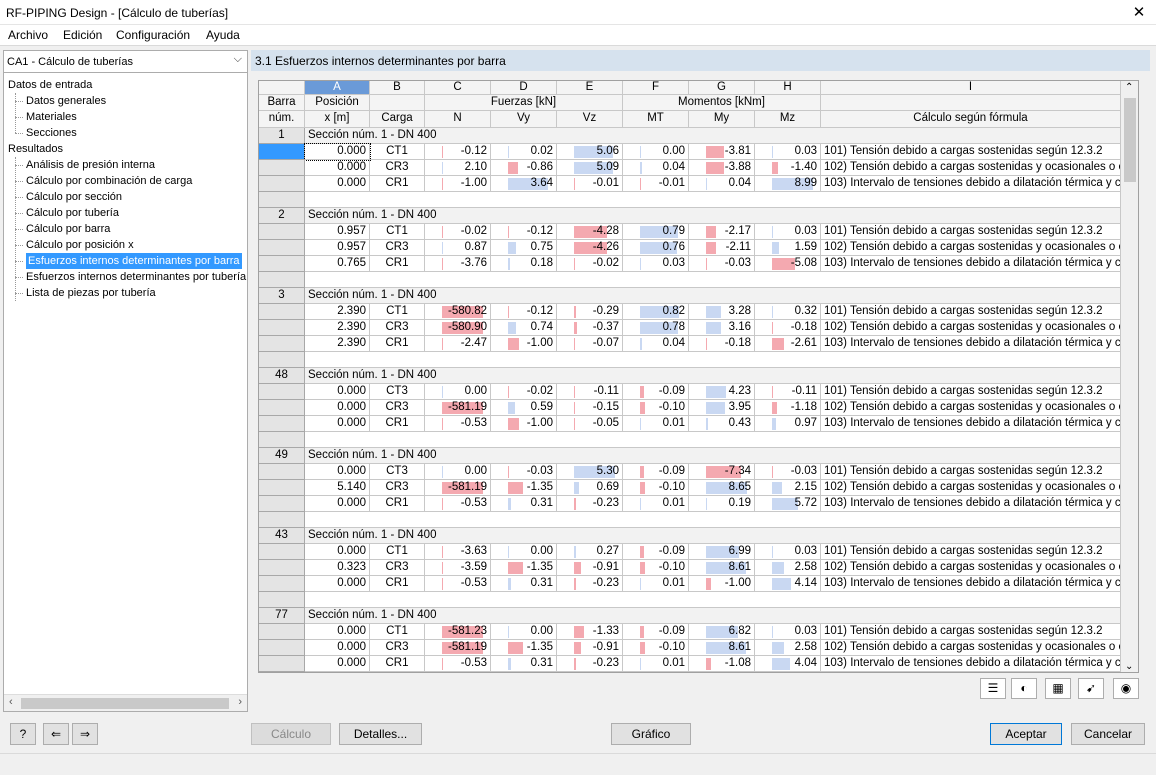 Image resolution: width=1156 pixels, height=775 pixels. Describe the element at coordinates (91, 293) in the screenshot. I see `tree-item: Lista de piezas por tubería` at that location.